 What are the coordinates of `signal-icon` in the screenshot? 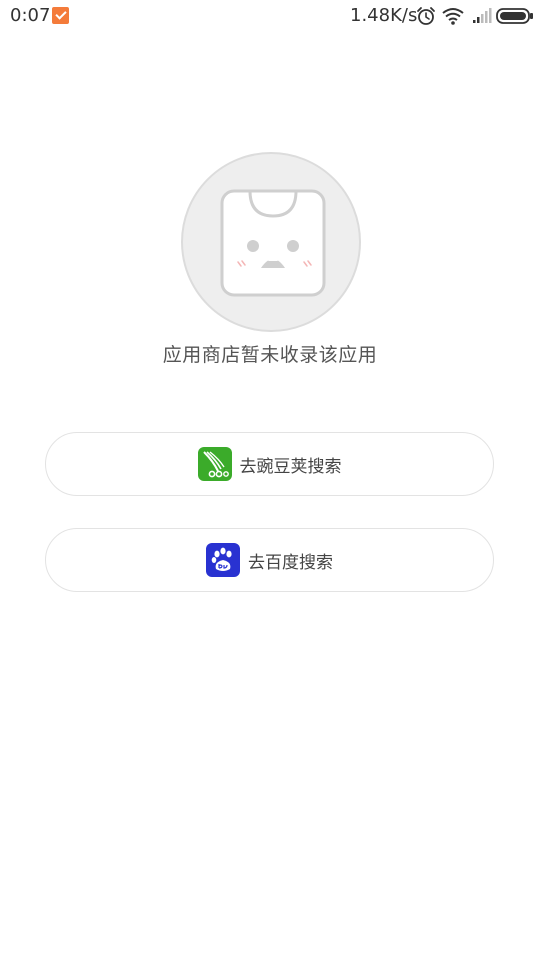 It's located at (482, 15).